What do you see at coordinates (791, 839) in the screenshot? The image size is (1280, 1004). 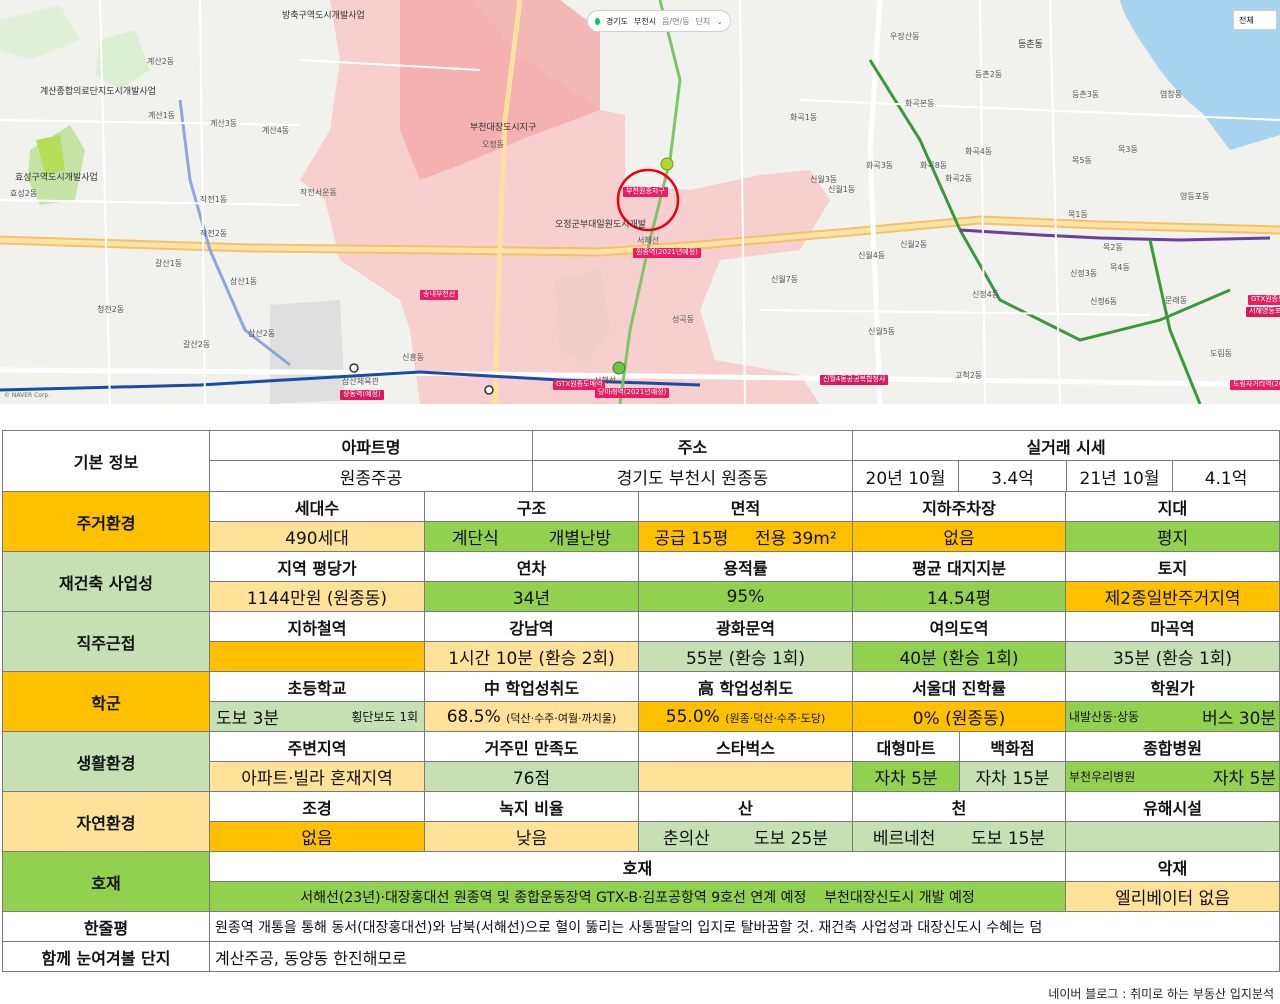 I see `mountain-time: 도보 25분` at bounding box center [791, 839].